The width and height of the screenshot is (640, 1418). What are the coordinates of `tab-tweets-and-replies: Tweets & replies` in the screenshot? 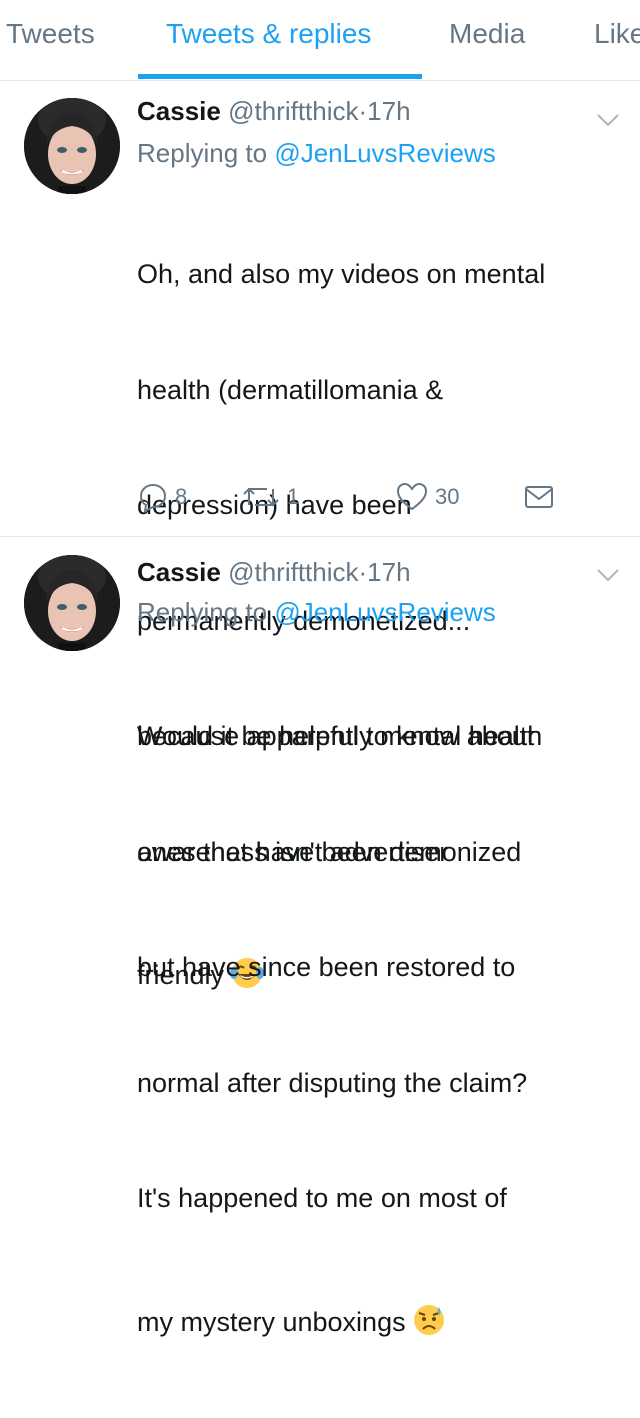 It's located at (268, 34).